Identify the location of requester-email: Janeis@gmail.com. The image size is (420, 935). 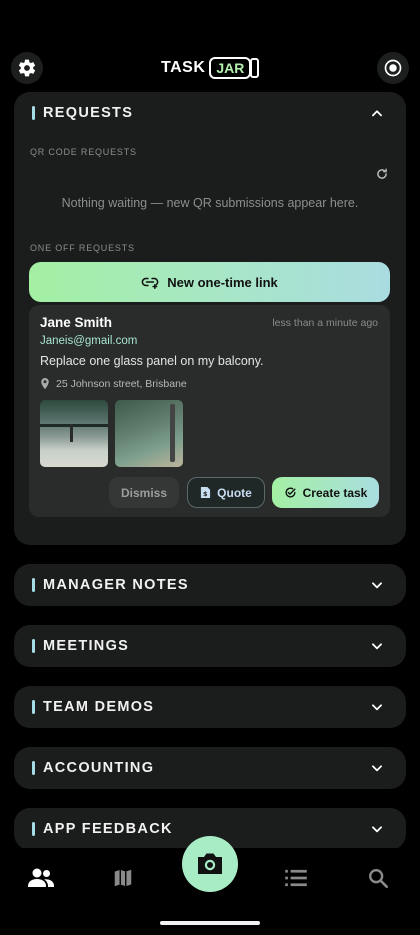
(88, 341).